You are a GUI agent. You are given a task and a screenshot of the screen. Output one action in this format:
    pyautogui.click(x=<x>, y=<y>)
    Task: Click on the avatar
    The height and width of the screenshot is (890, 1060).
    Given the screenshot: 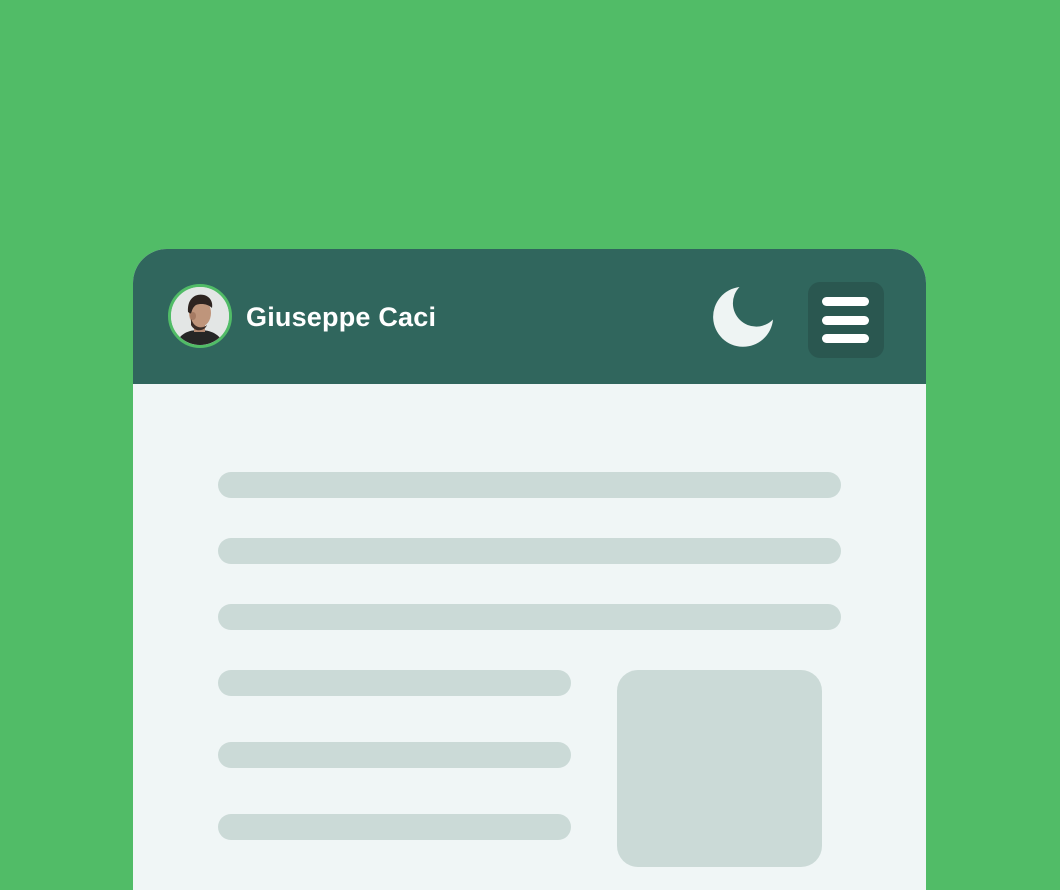 What is the action you would take?
    pyautogui.click(x=200, y=316)
    